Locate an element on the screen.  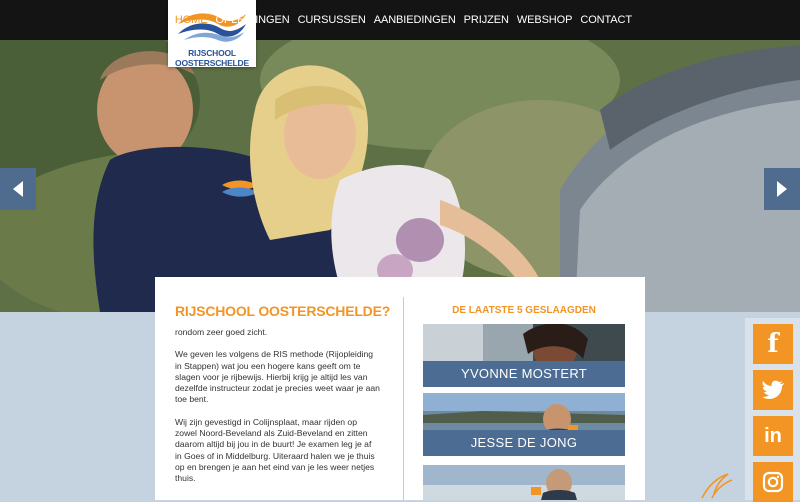
instagram-button is located at coordinates (773, 482).